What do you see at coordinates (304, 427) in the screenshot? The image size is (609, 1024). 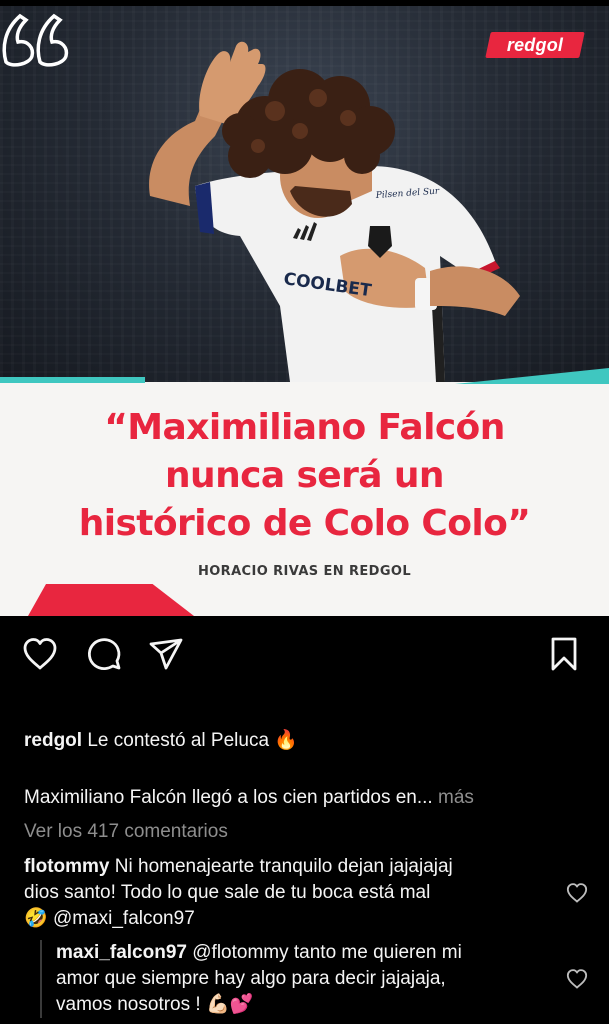 I see `headline-line-1: “Maximiliano Falcón` at bounding box center [304, 427].